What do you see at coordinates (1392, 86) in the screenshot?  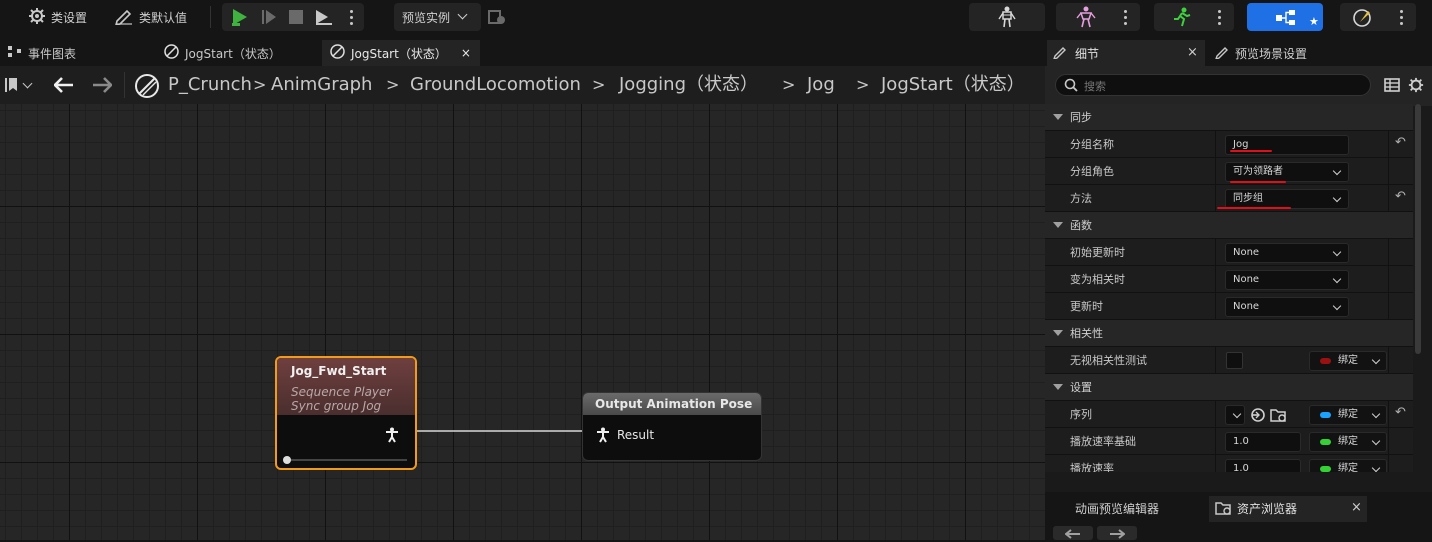 I see `table-view-icon` at bounding box center [1392, 86].